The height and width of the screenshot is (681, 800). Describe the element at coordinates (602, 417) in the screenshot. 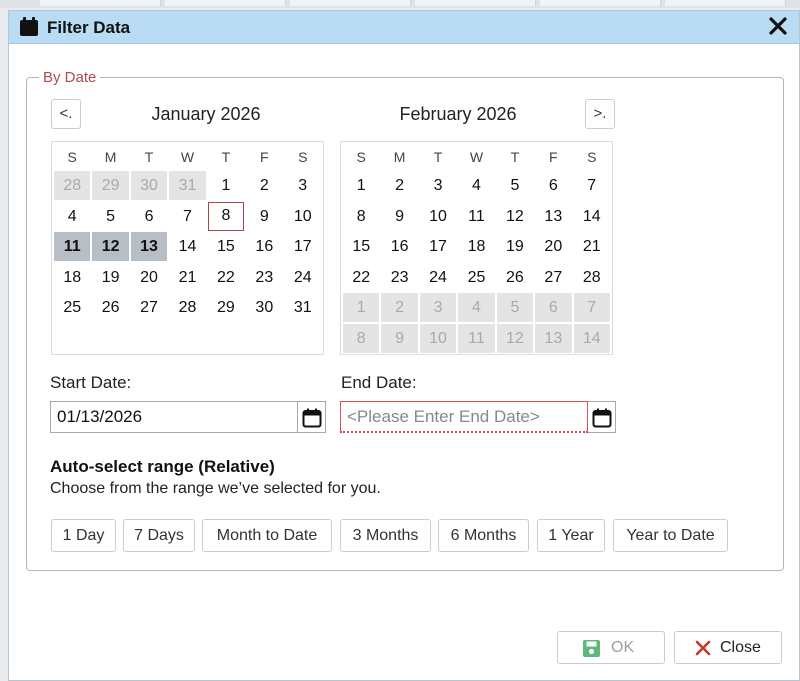

I see `end-date-picker-button` at that location.